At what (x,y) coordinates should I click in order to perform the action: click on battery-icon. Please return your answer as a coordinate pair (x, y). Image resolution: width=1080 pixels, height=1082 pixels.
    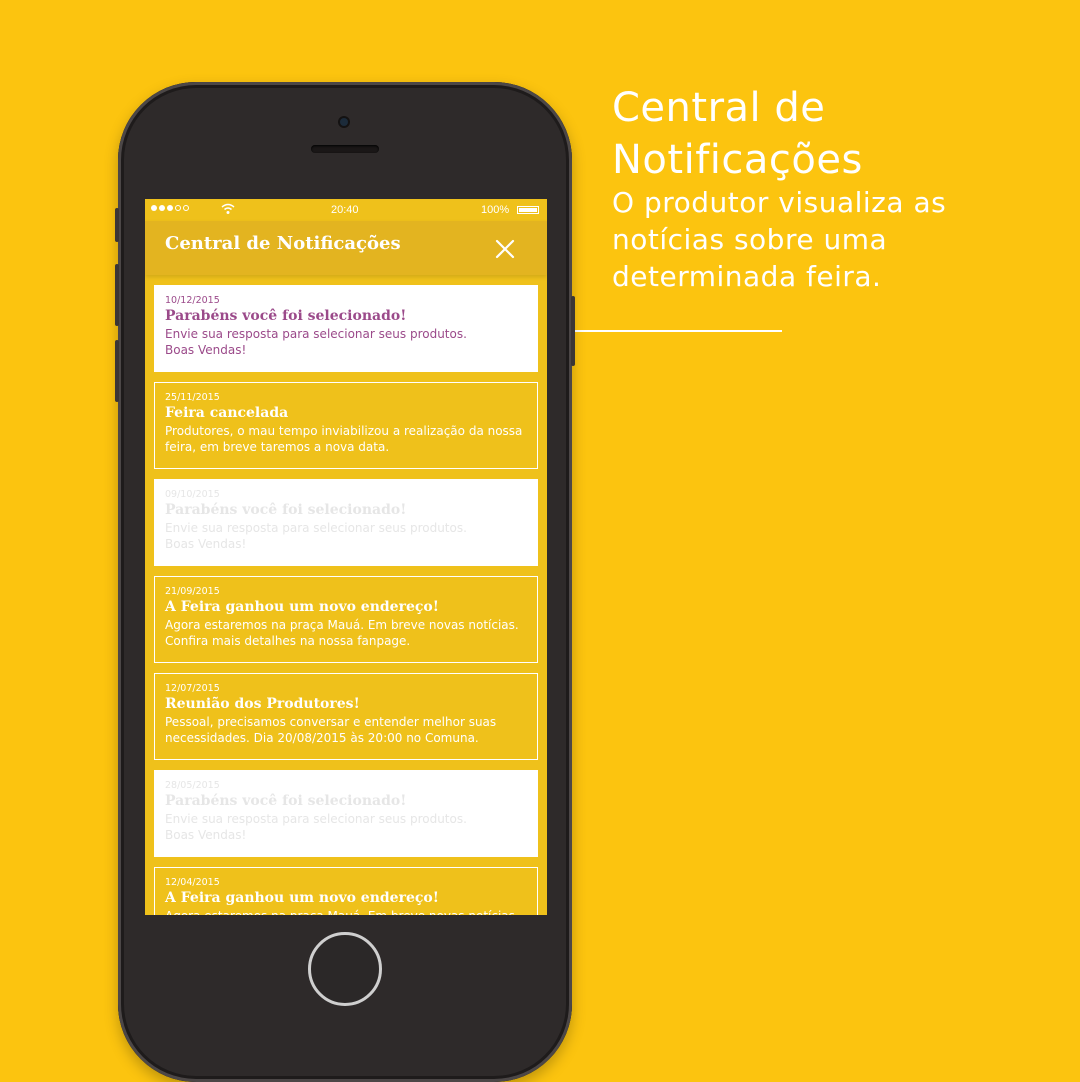
    Looking at the image, I should click on (528, 210).